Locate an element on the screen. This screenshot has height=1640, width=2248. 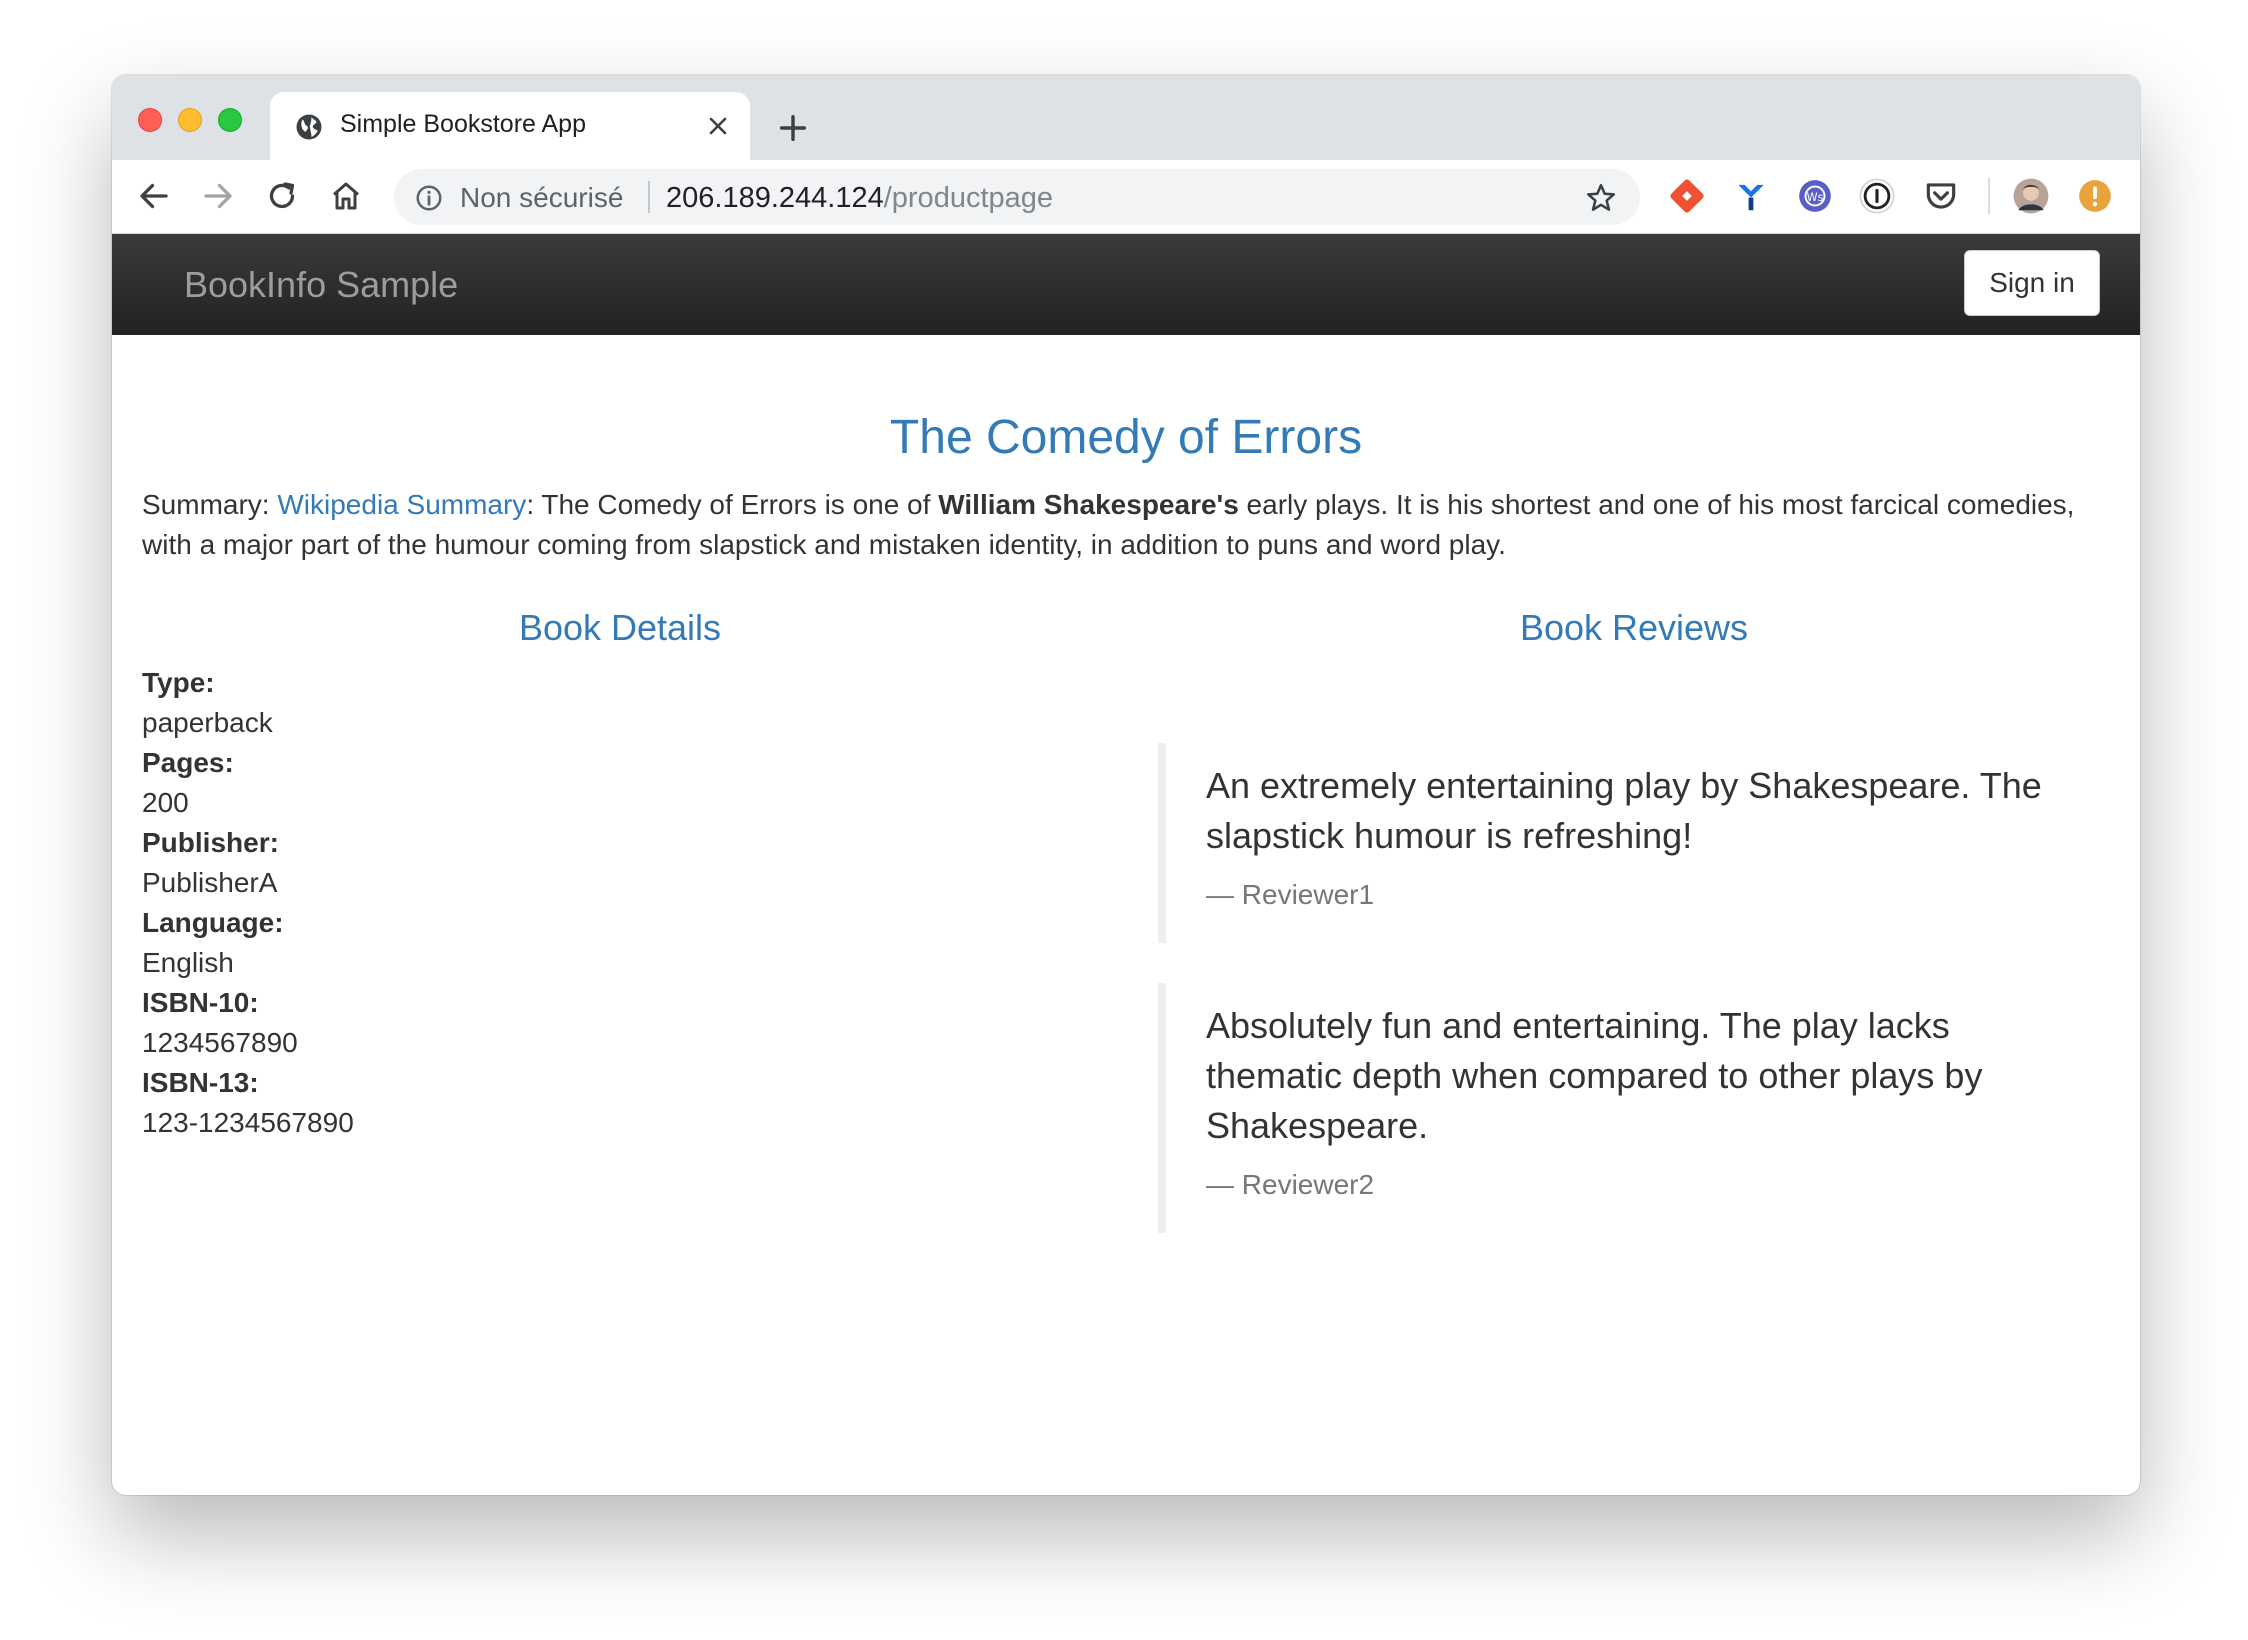
pocket-icon is located at coordinates (1941, 196).